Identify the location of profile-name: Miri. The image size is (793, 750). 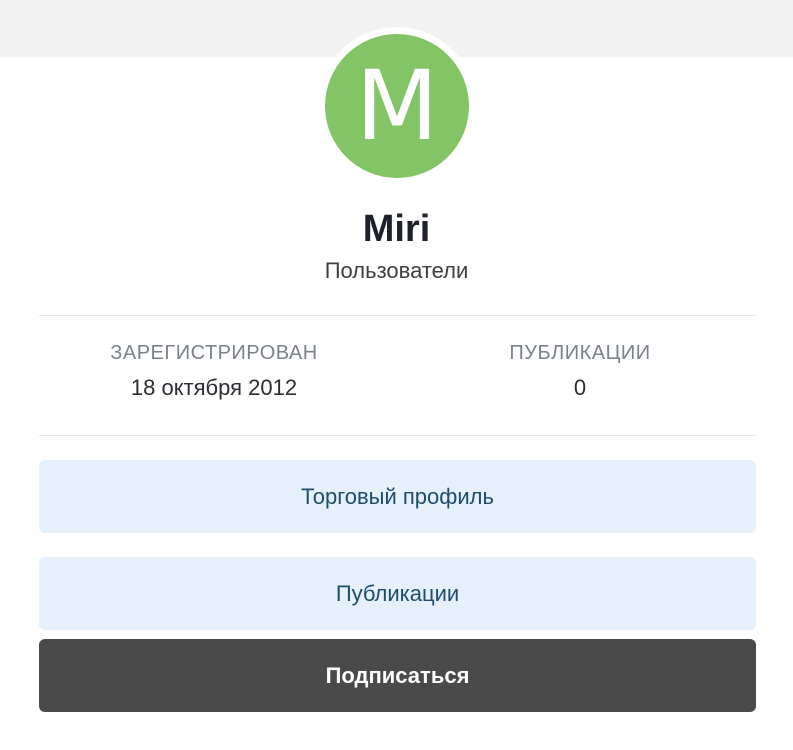
(396, 229).